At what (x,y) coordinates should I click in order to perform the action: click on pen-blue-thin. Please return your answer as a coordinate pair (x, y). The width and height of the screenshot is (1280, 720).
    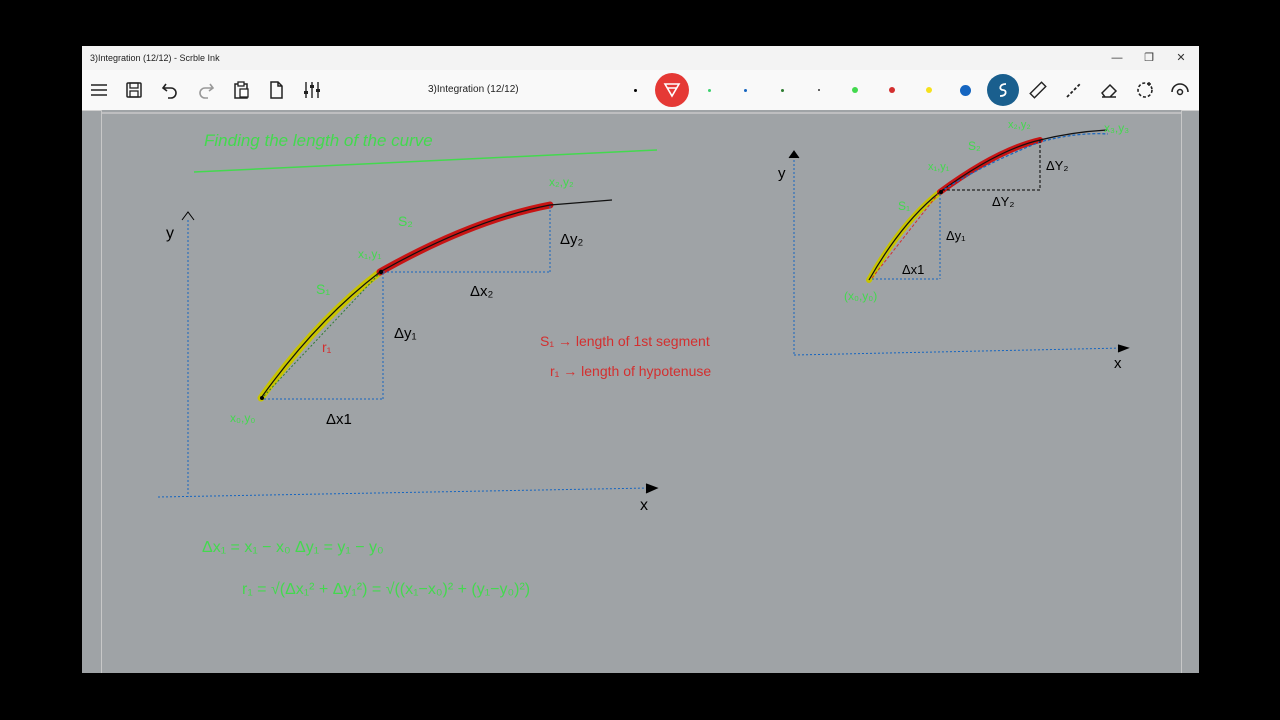
    Looking at the image, I should click on (745, 90).